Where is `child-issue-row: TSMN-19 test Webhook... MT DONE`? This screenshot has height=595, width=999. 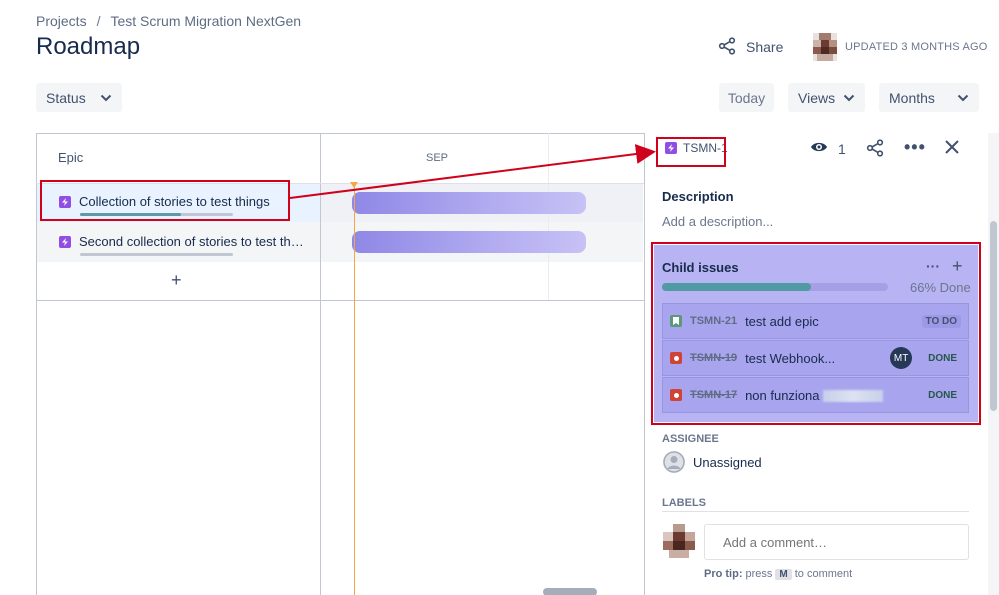
child-issue-row: TSMN-19 test Webhook... MT DONE is located at coordinates (815, 358).